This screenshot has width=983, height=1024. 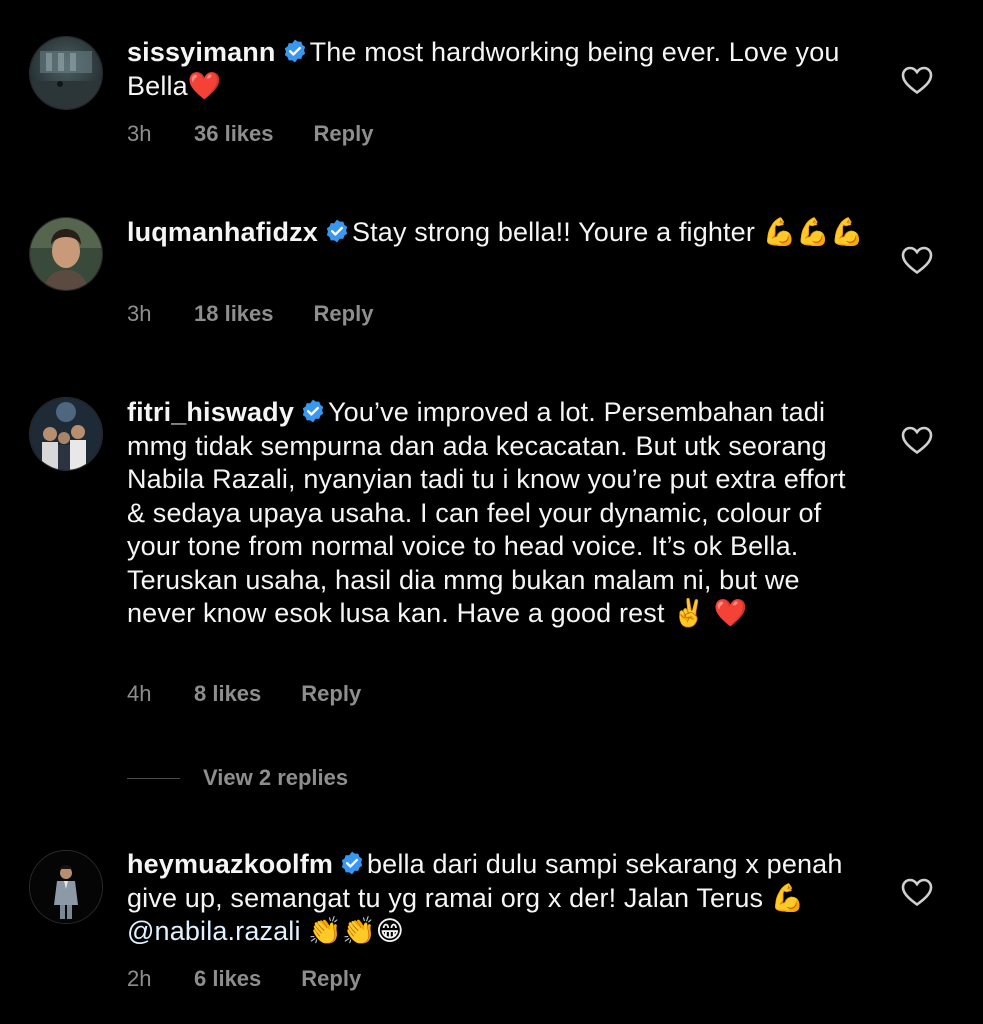 I want to click on comment-likes: 36 likes, so click(x=234, y=134).